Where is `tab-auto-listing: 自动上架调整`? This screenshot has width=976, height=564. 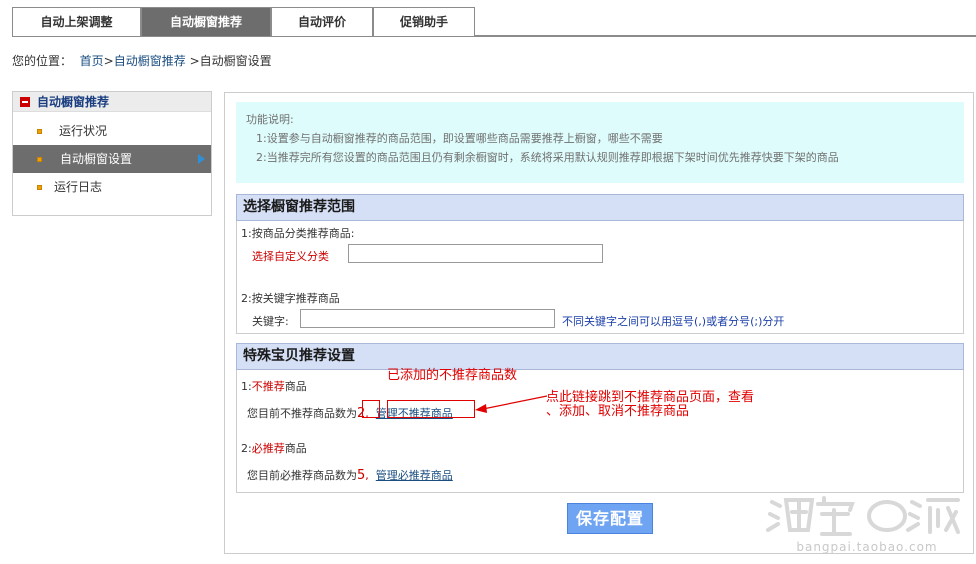 tab-auto-listing: 自动上架调整 is located at coordinates (76, 21).